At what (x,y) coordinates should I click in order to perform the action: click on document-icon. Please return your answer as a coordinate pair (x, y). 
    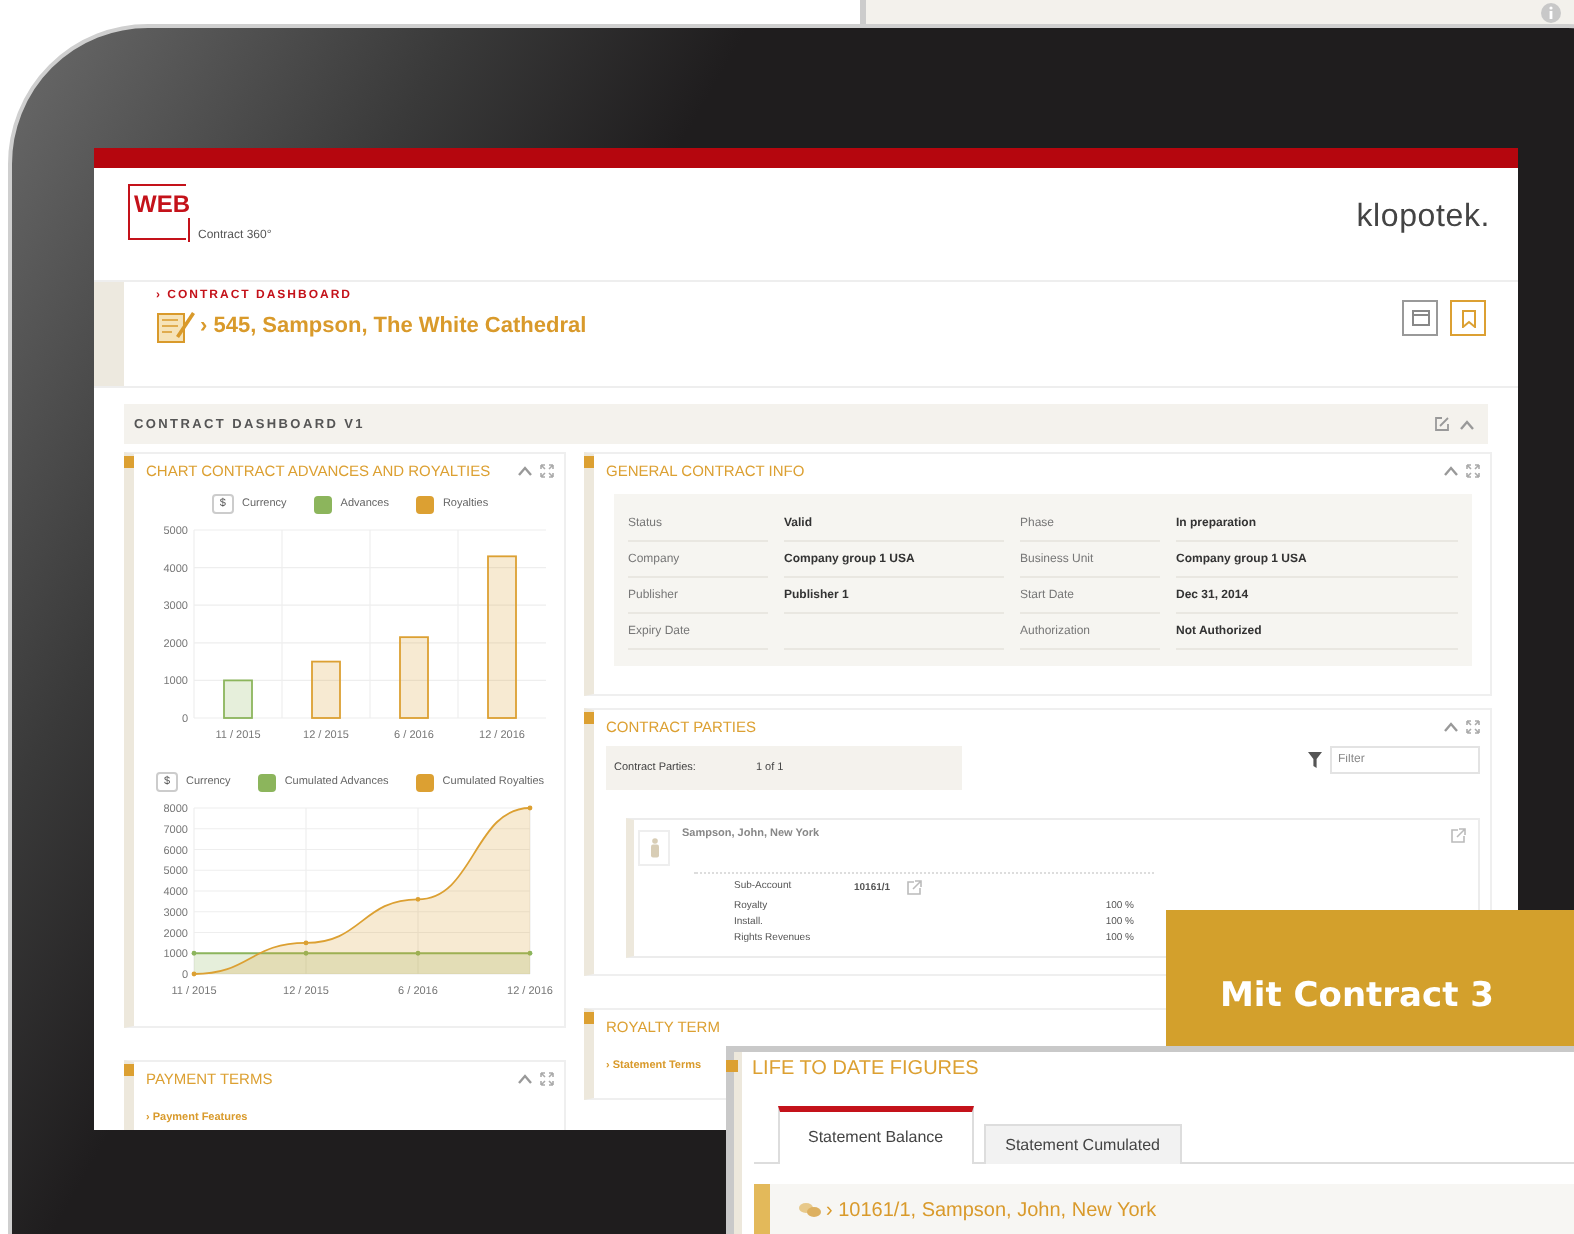
    Looking at the image, I should click on (1420, 318).